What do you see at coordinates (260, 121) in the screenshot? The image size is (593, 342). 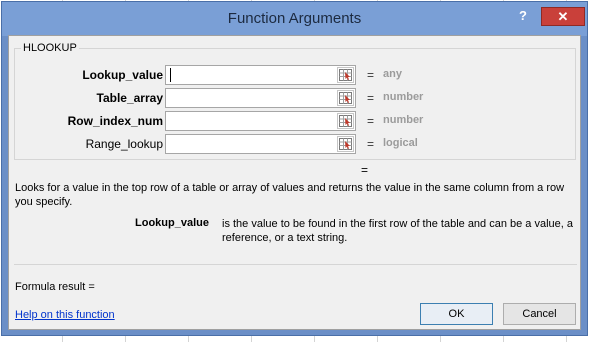 I see `row-index-num-input` at bounding box center [260, 121].